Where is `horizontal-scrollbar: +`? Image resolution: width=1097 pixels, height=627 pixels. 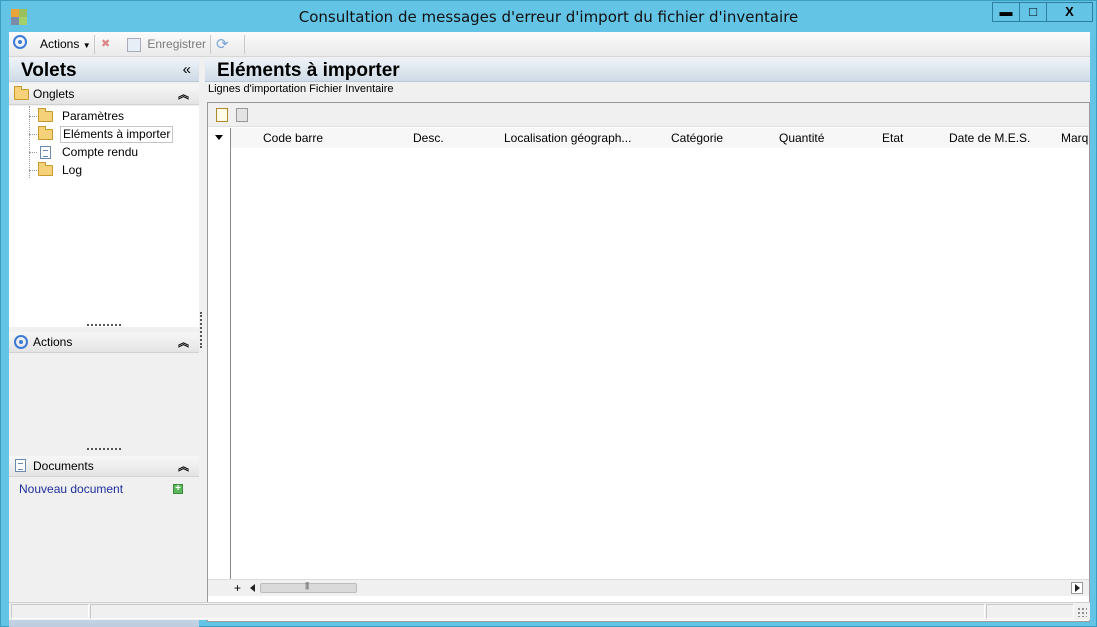
horizontal-scrollbar: + is located at coordinates (648, 587).